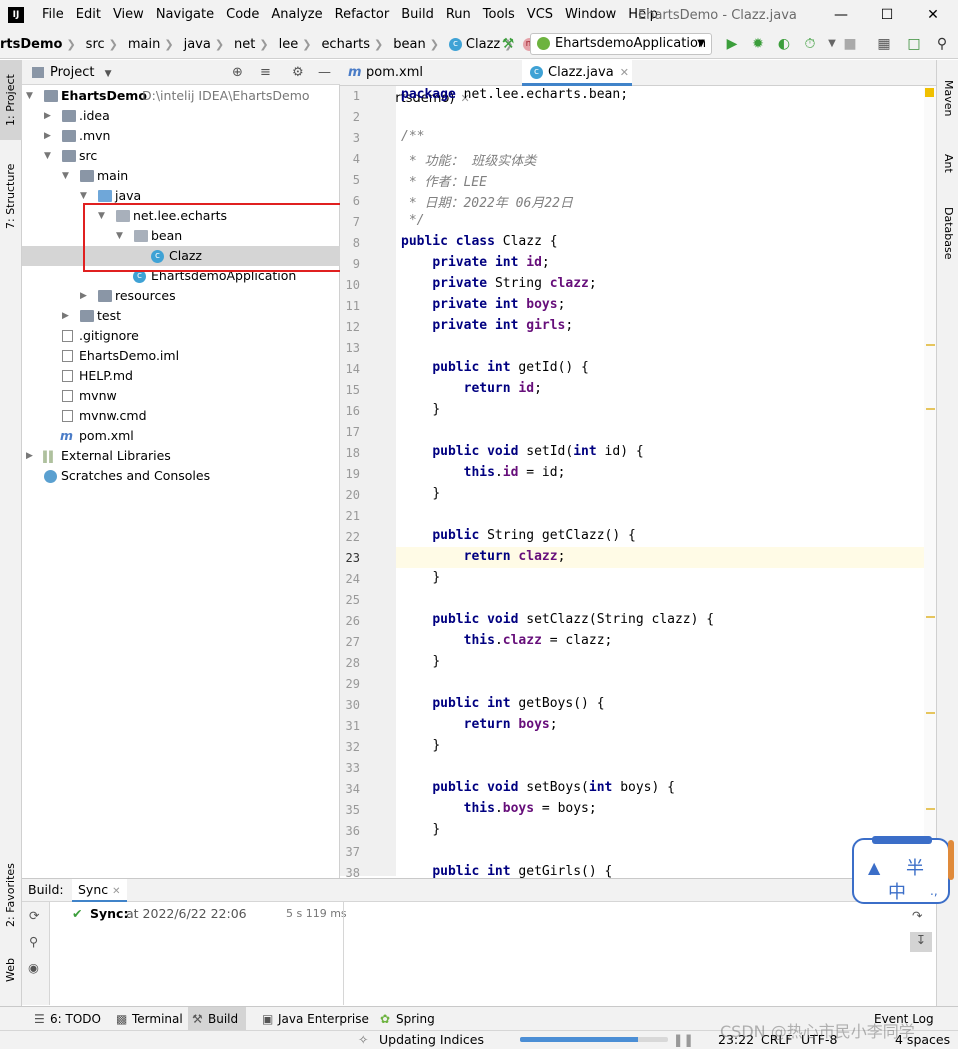 This screenshot has height=1049, width=958. Describe the element at coordinates (324, 72) in the screenshot. I see `hide-icon: —` at that location.